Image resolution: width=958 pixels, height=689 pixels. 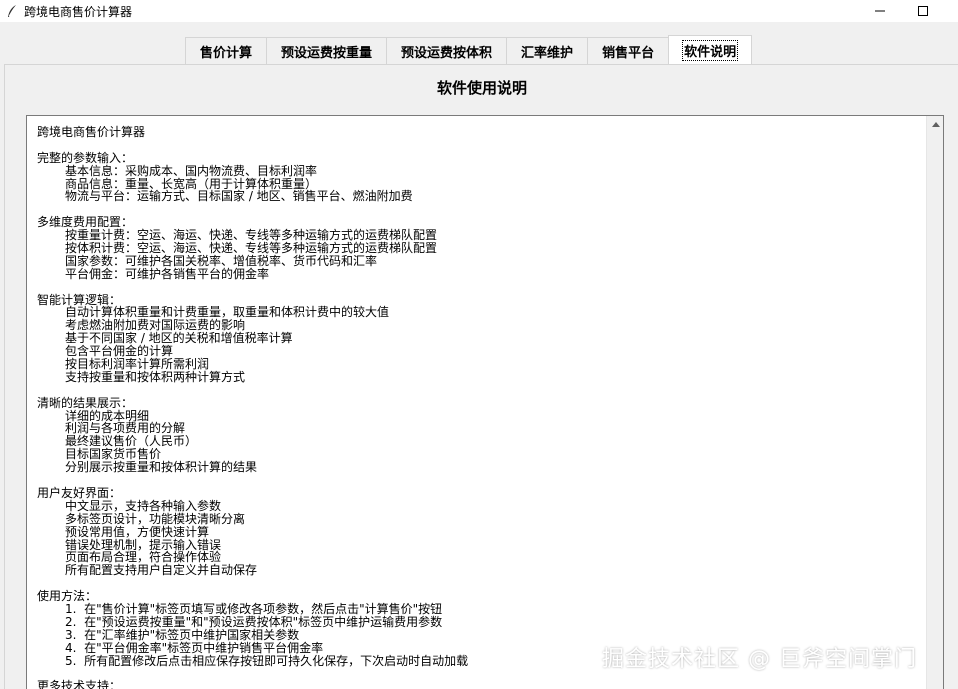 What do you see at coordinates (254, 608) in the screenshot?
I see `section-item: 1. 在"售价计算"标签页填写或修改各项参数，然后点击"计算售价"按钮` at bounding box center [254, 608].